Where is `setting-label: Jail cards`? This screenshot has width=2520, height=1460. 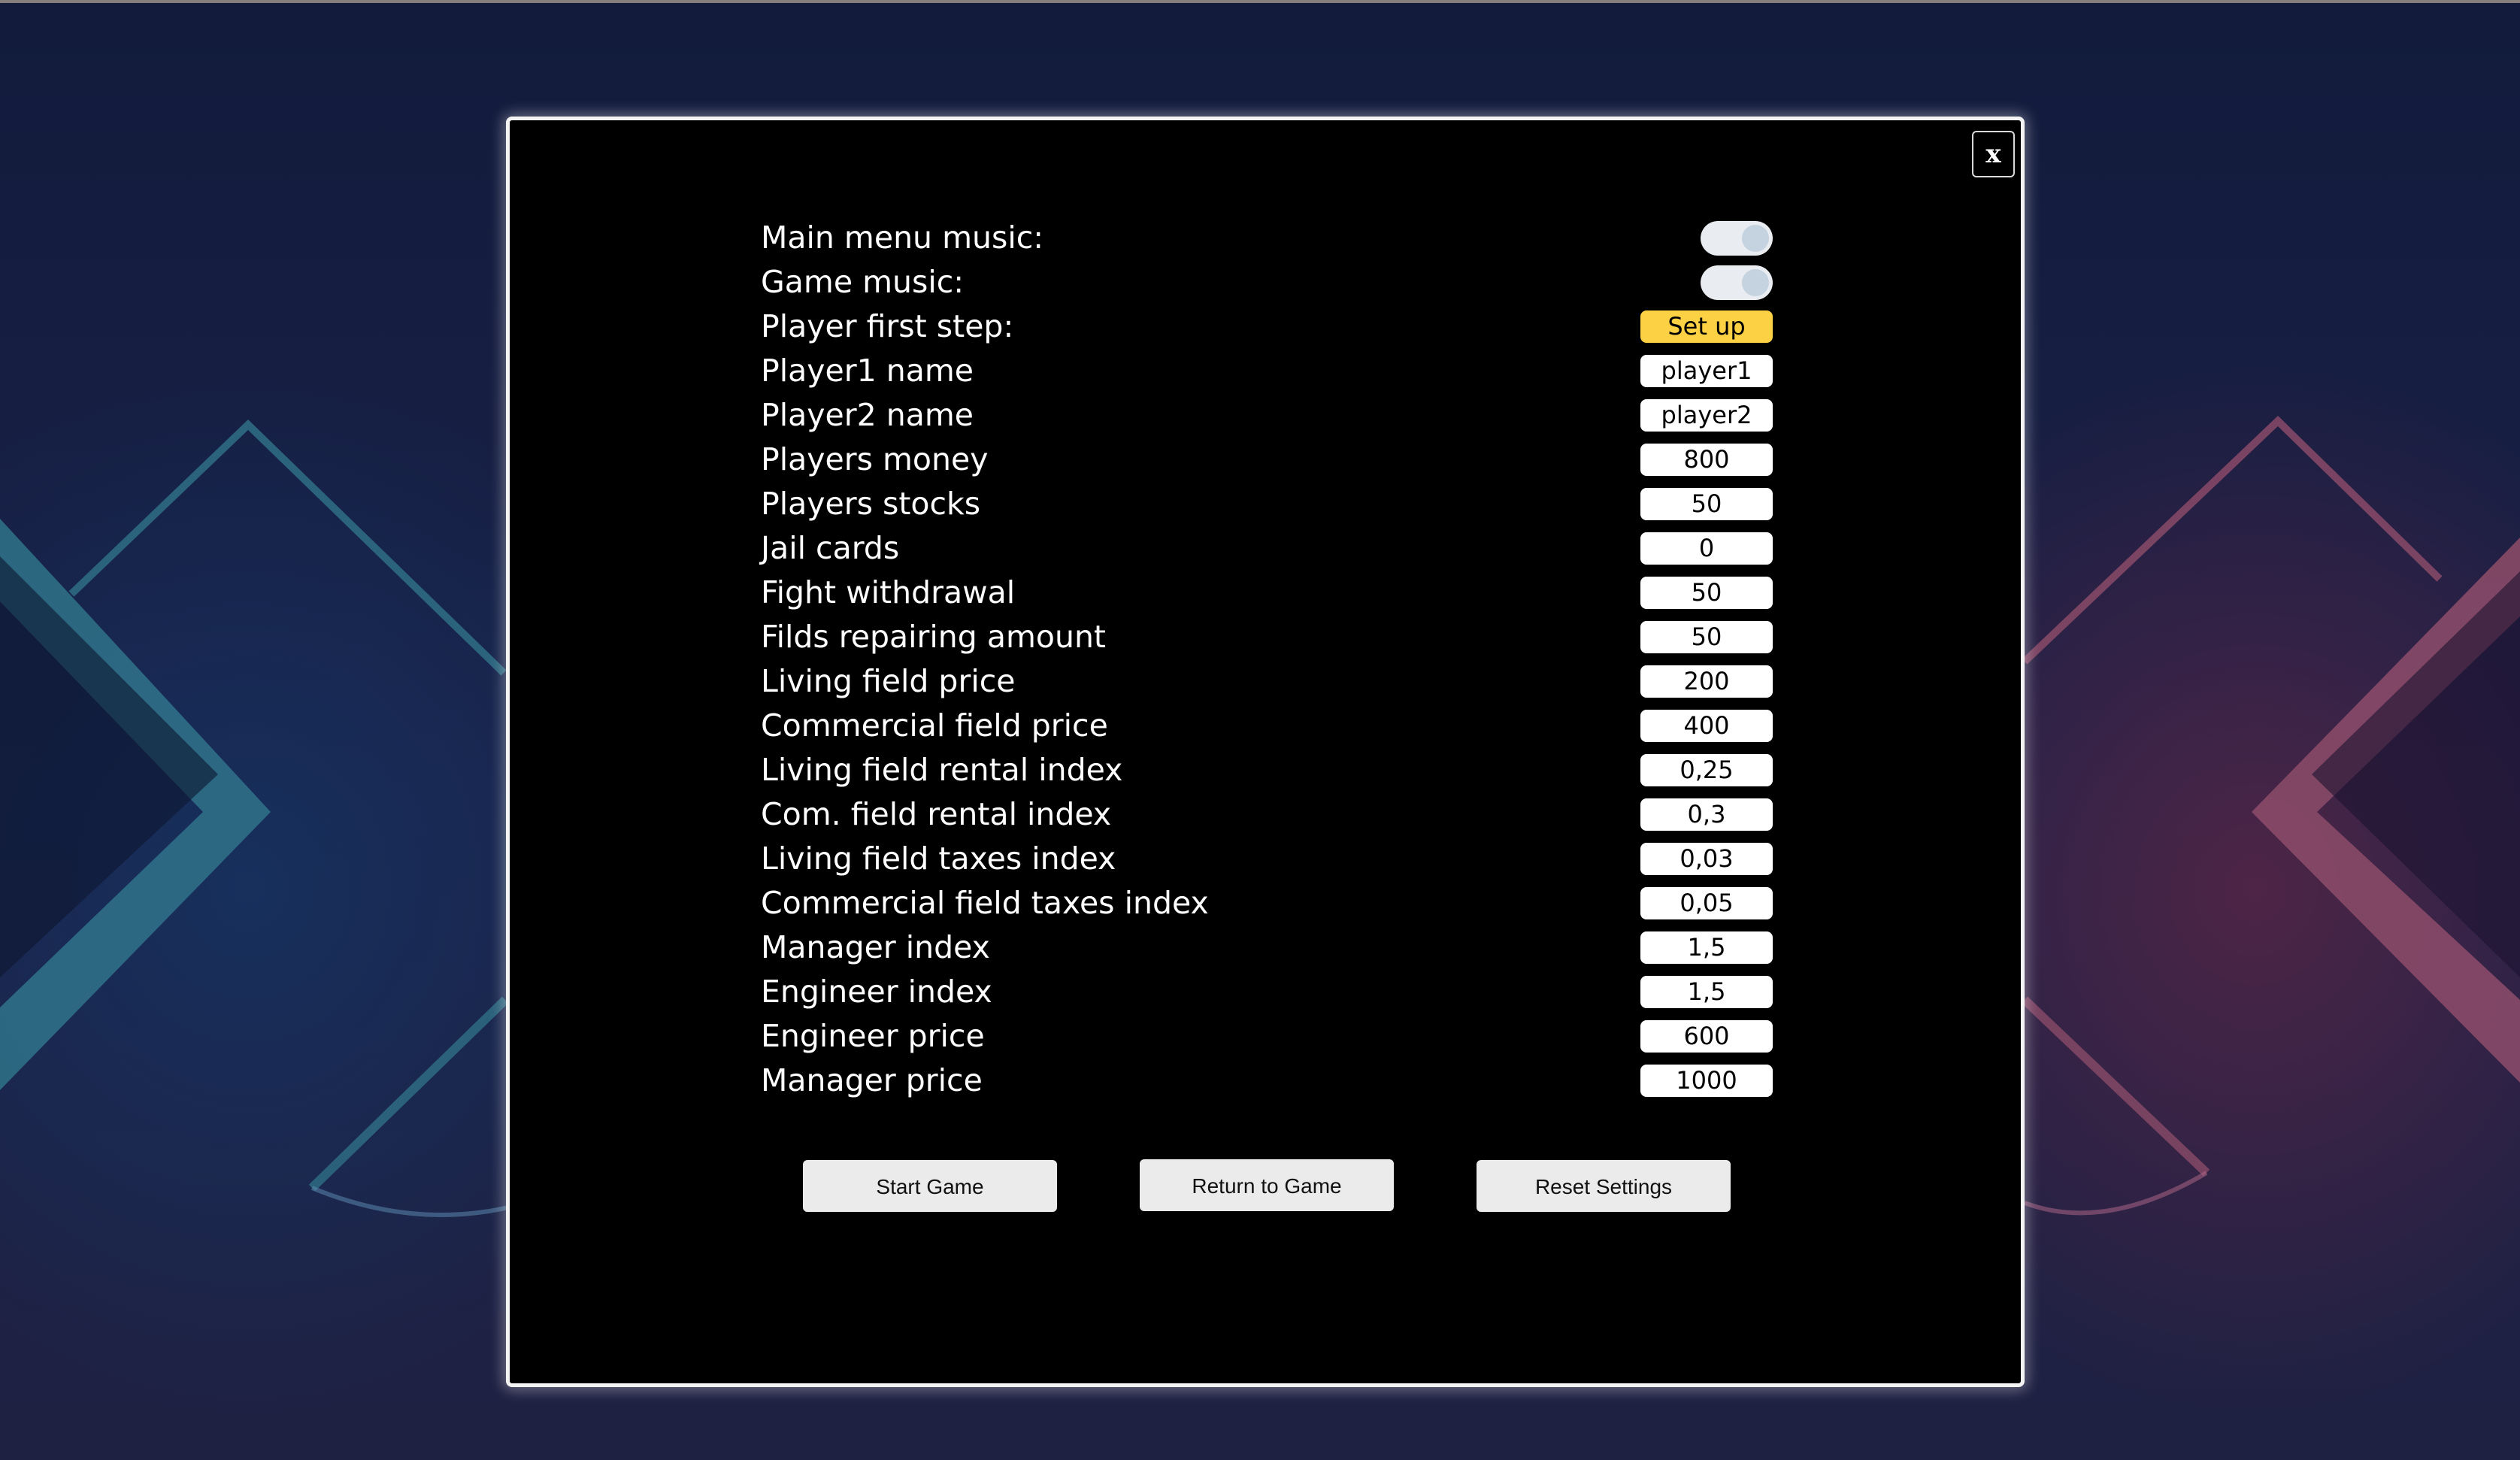
setting-label: Jail cards is located at coordinates (830, 548).